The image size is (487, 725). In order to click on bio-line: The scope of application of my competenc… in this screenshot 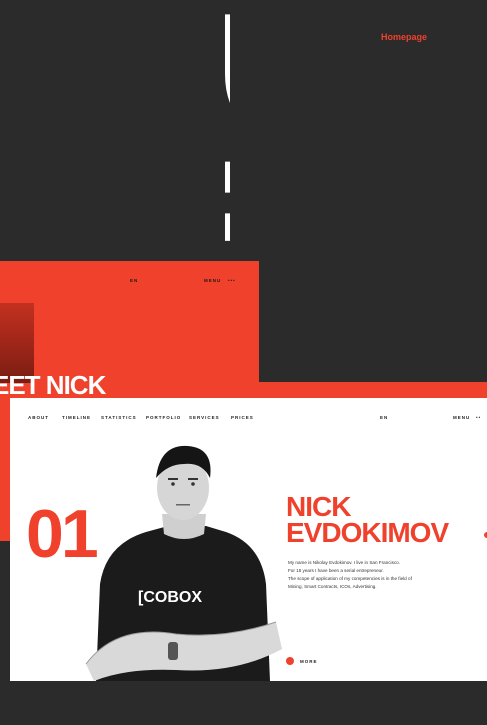, I will do `click(350, 578)`.